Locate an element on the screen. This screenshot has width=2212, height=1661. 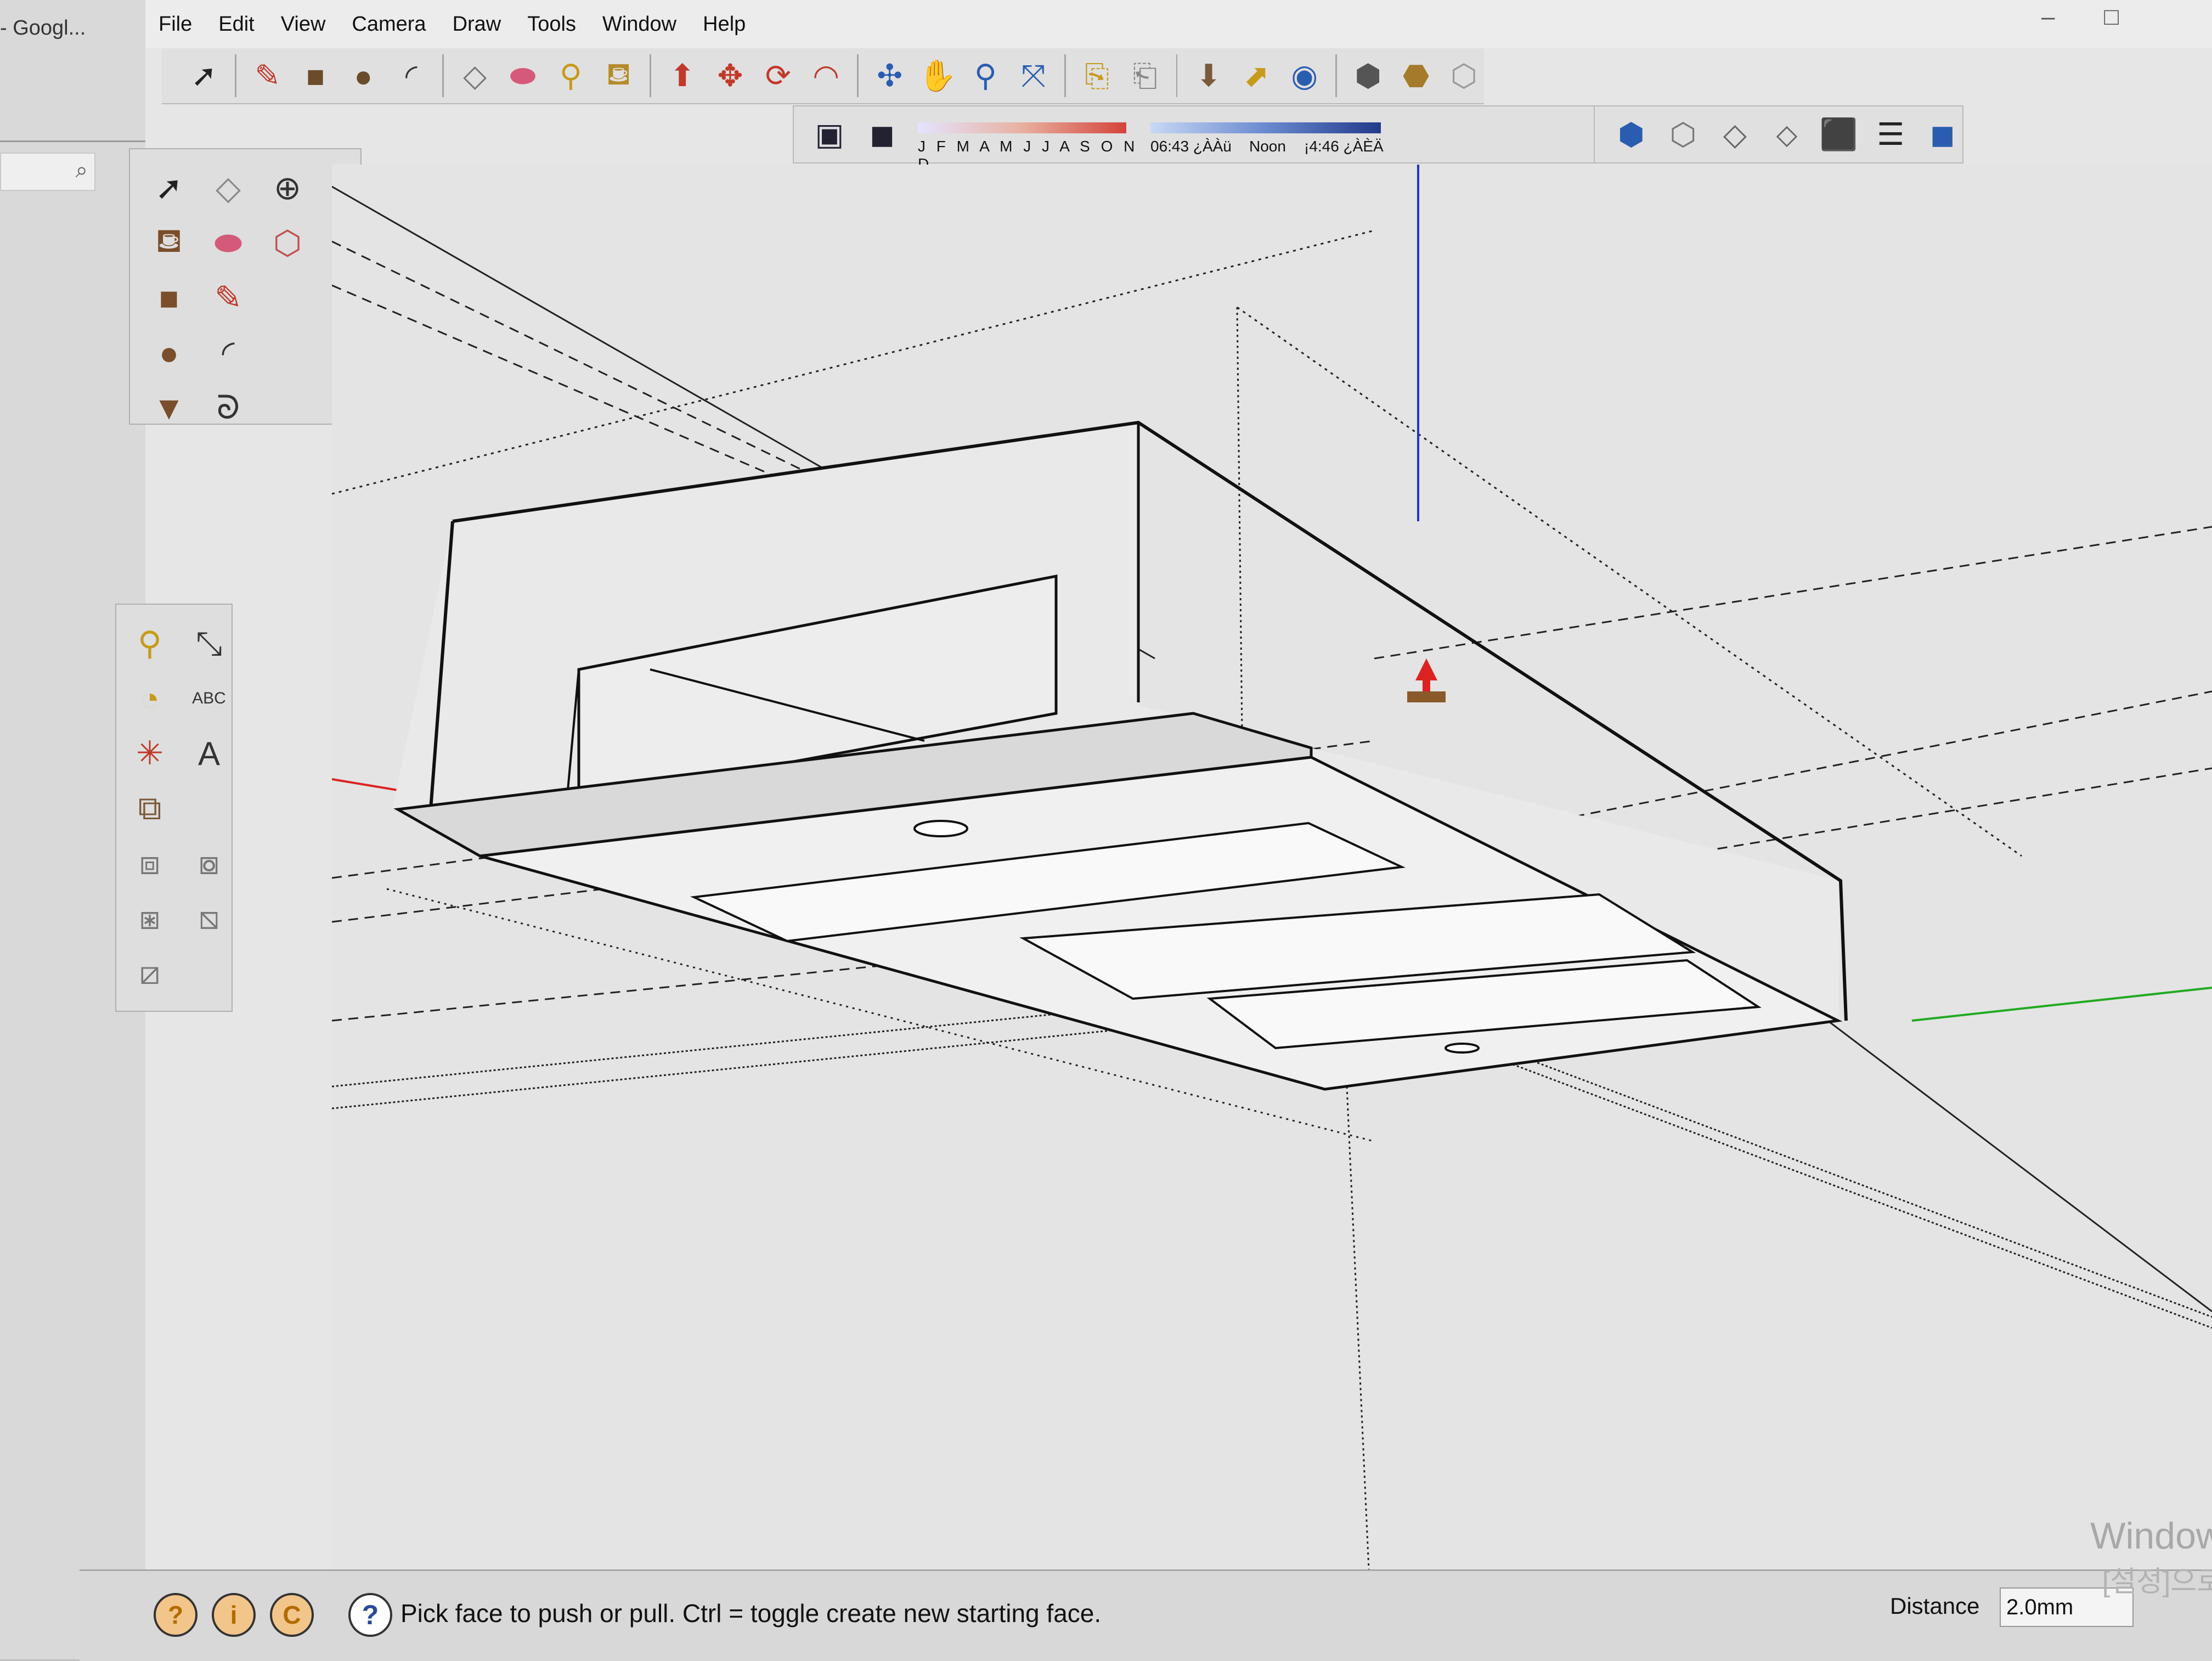
get-models-icon: ⬇ is located at coordinates (1208, 76).